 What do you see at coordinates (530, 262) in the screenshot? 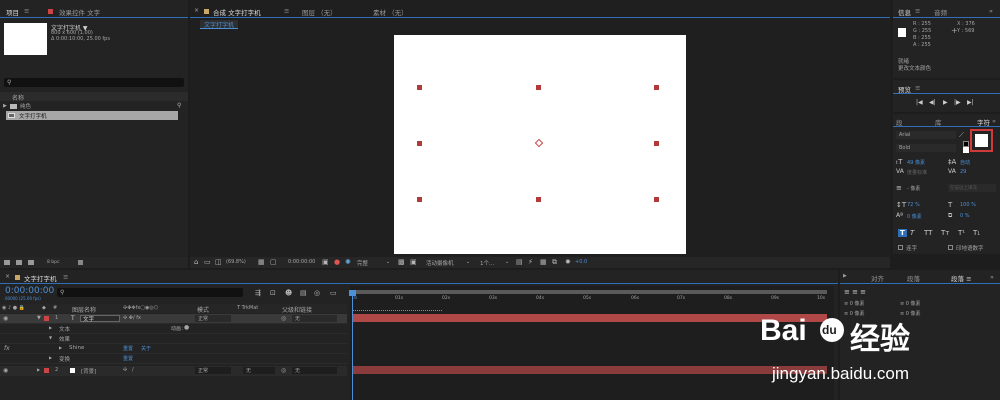
I see `fast-preview-icon: ⚡` at bounding box center [530, 262].